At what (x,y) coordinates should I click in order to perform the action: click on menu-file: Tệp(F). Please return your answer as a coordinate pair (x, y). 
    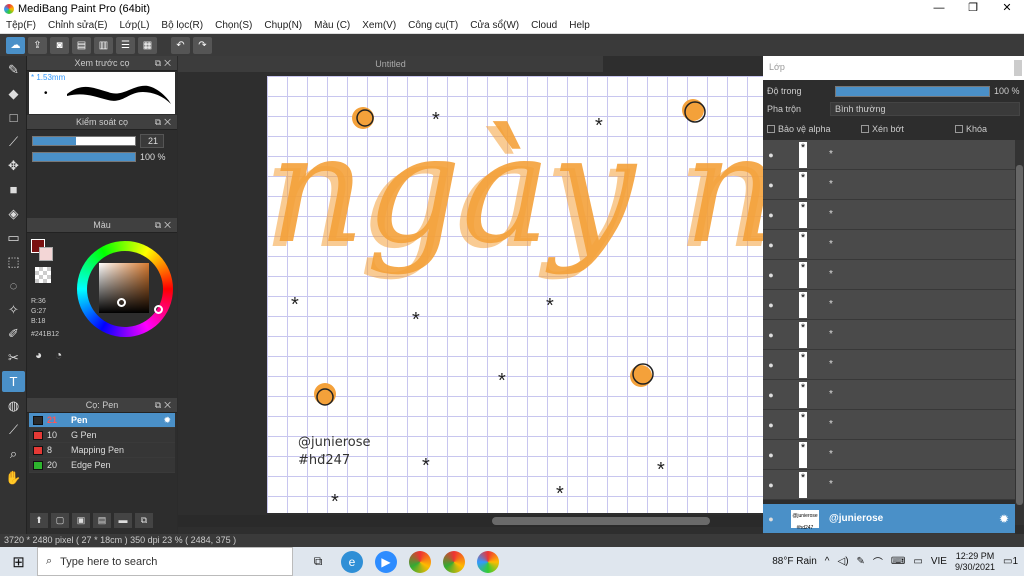
    Looking at the image, I should click on (21, 25).